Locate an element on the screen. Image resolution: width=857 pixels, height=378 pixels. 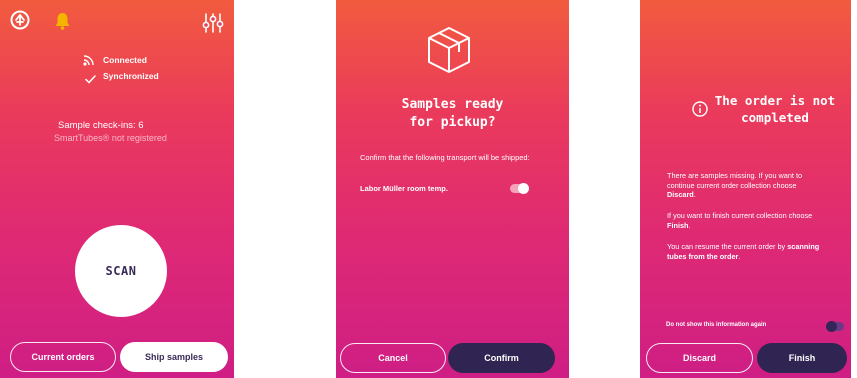
scan-label: SCAN is located at coordinates (121, 271).